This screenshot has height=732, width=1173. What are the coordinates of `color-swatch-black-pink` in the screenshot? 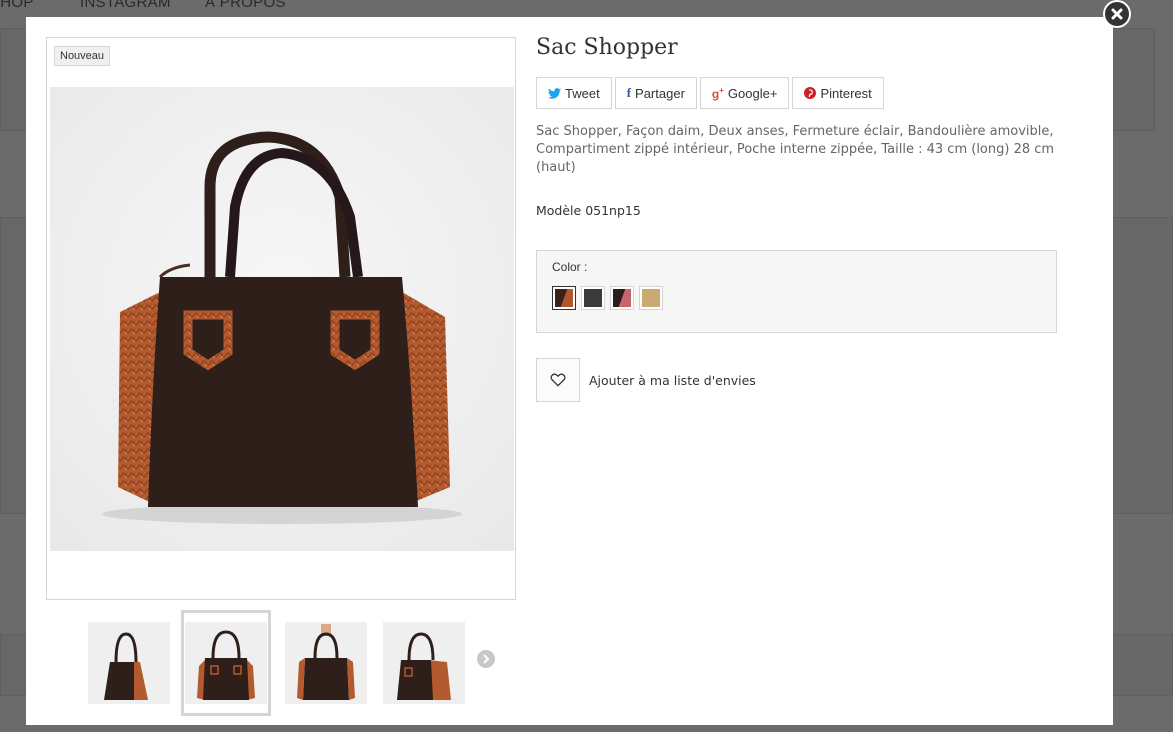 It's located at (622, 298).